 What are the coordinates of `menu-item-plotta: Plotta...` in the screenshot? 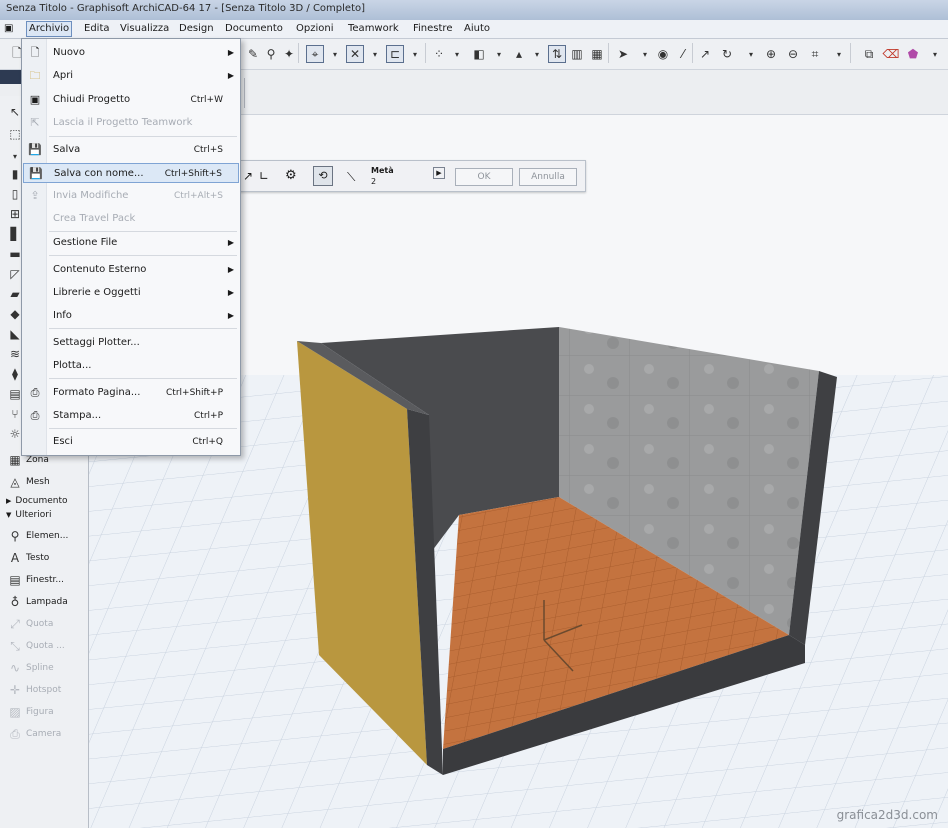 It's located at (131, 366).